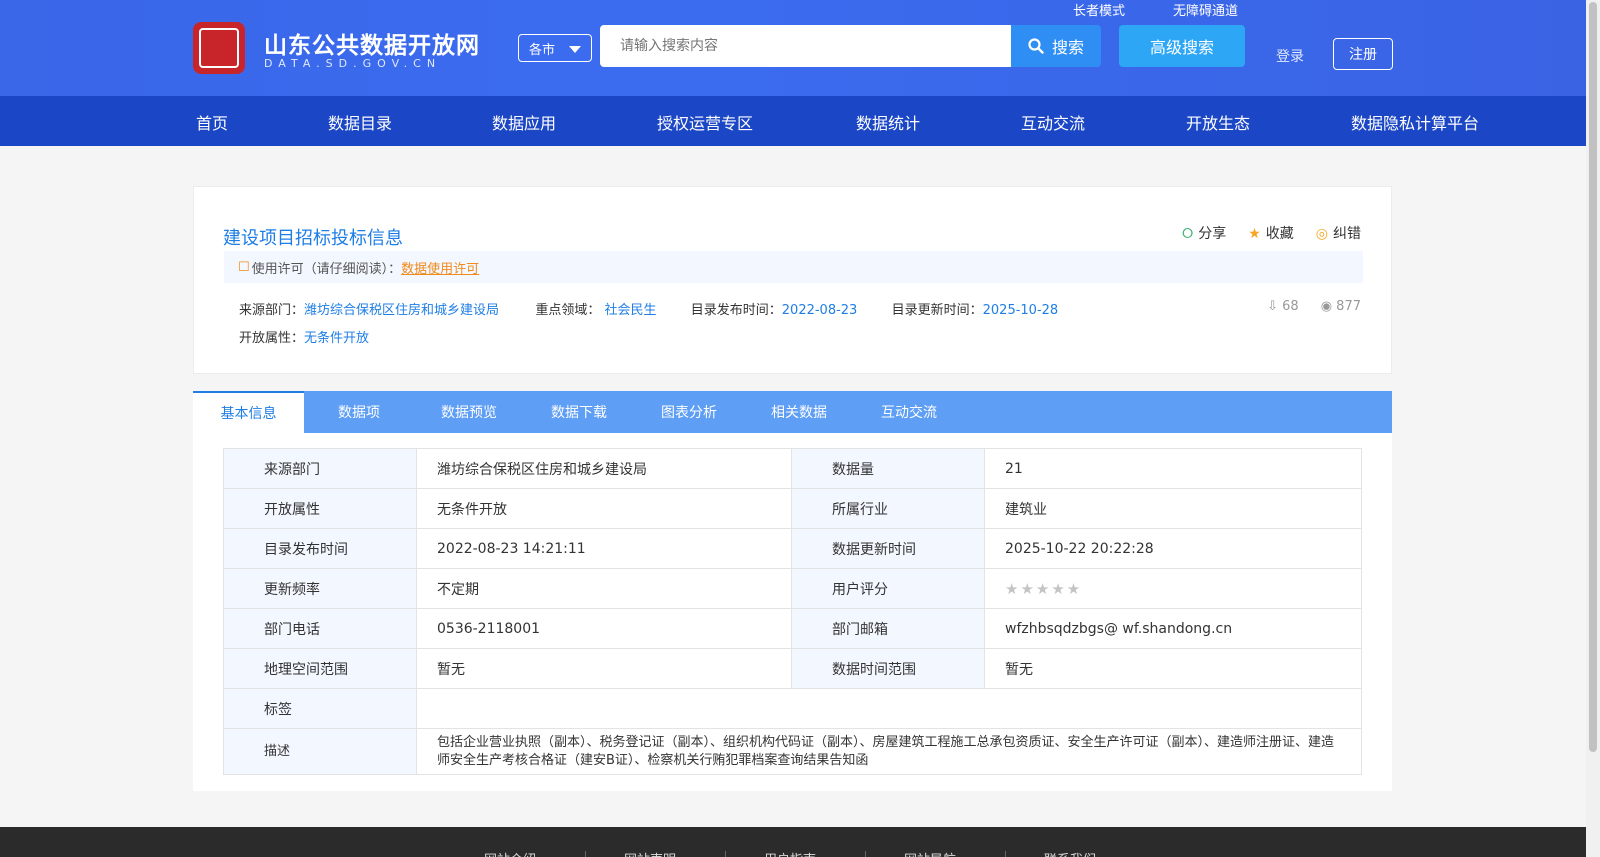  Describe the element at coordinates (888, 122) in the screenshot. I see `nav-item-stats: 数据统计` at that location.